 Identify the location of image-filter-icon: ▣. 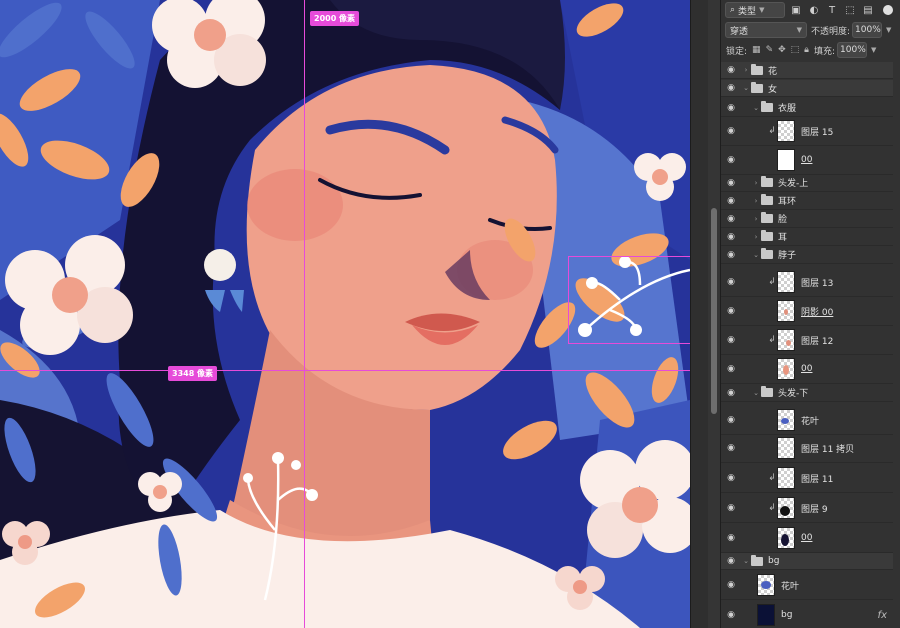
(796, 10).